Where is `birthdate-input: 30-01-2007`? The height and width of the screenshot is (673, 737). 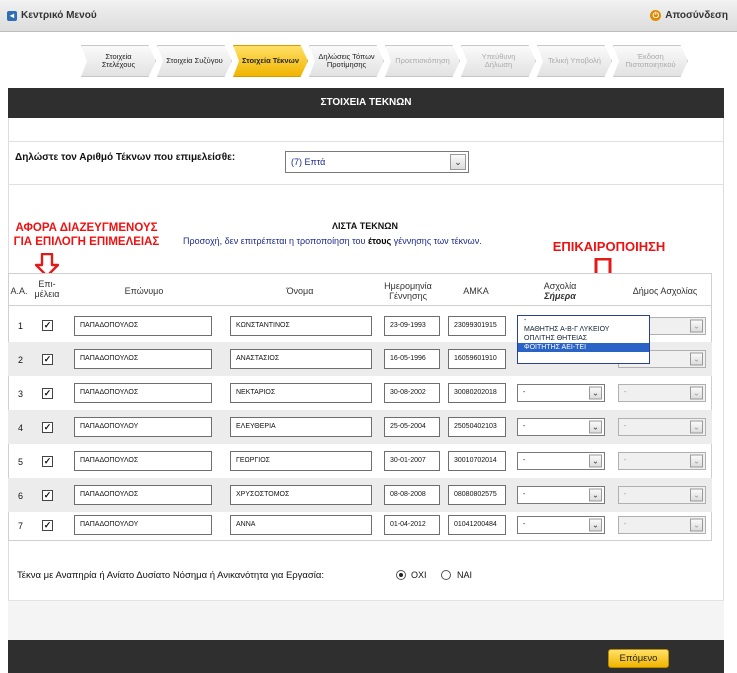 birthdate-input: 30-01-2007 is located at coordinates (412, 461).